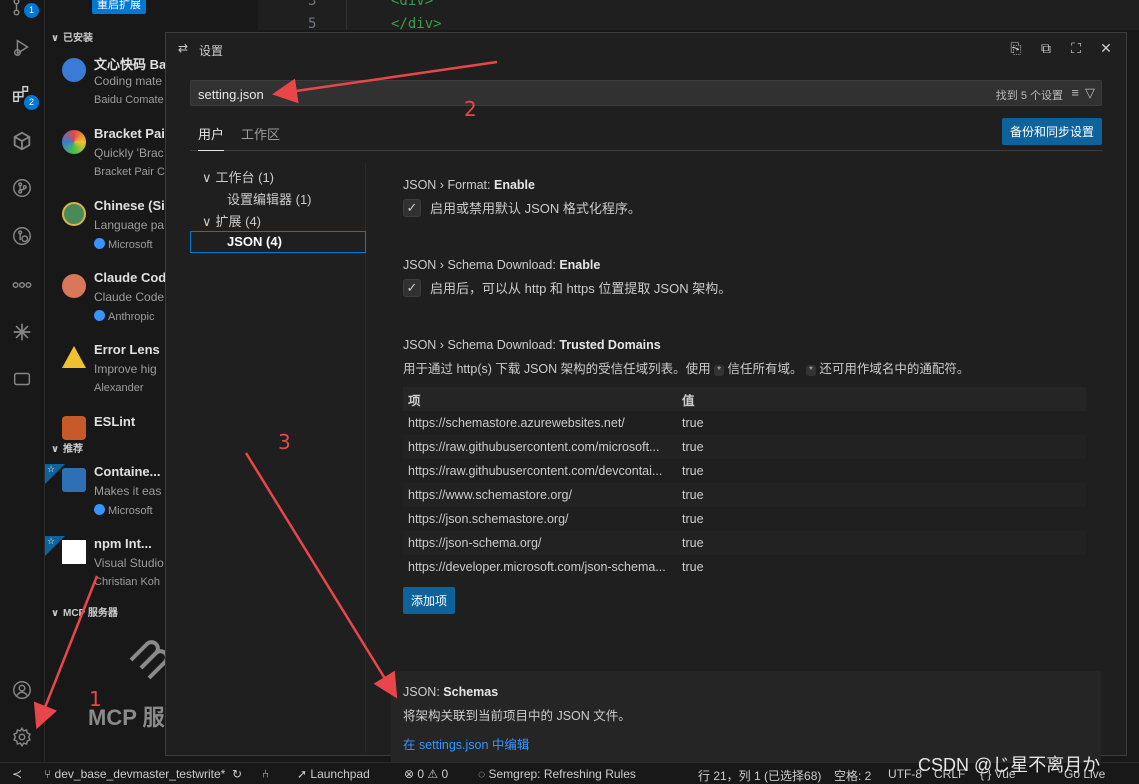 Image resolution: width=1139 pixels, height=784 pixels. I want to click on extension-name: Chinese (Sir, so click(129, 205).